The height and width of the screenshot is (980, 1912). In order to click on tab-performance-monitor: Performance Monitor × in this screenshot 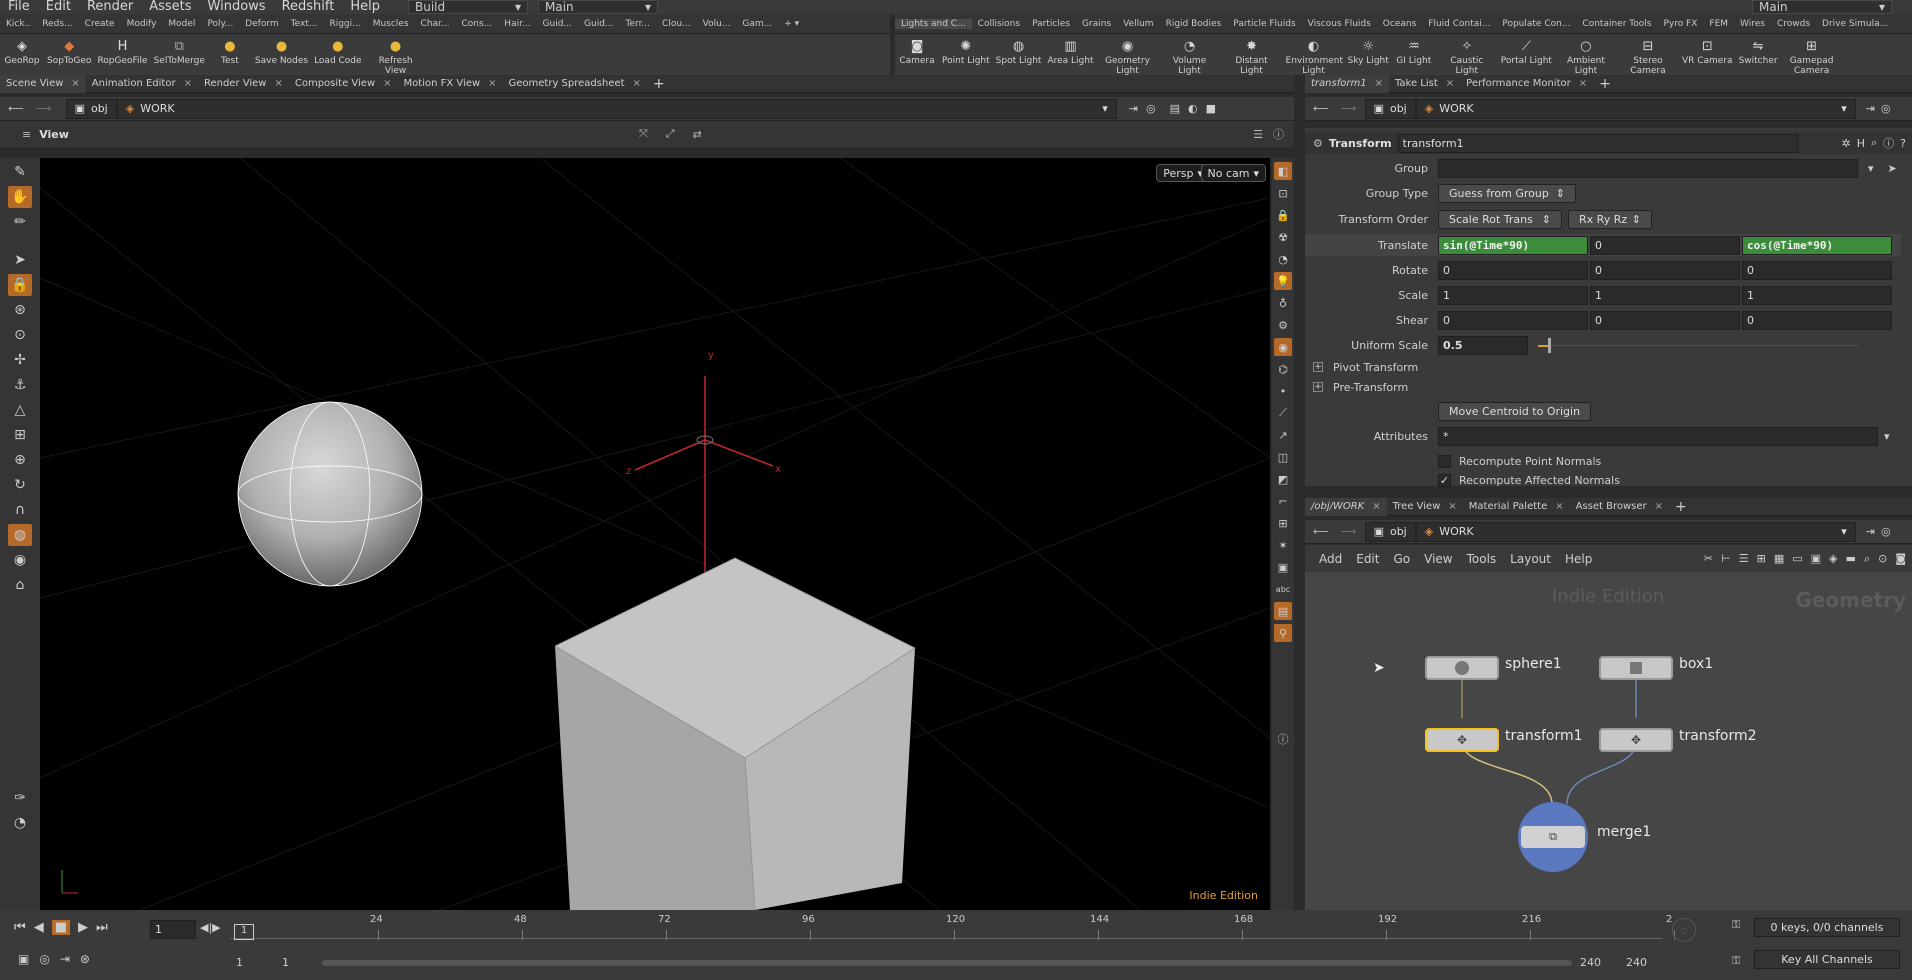, I will do `click(1526, 84)`.